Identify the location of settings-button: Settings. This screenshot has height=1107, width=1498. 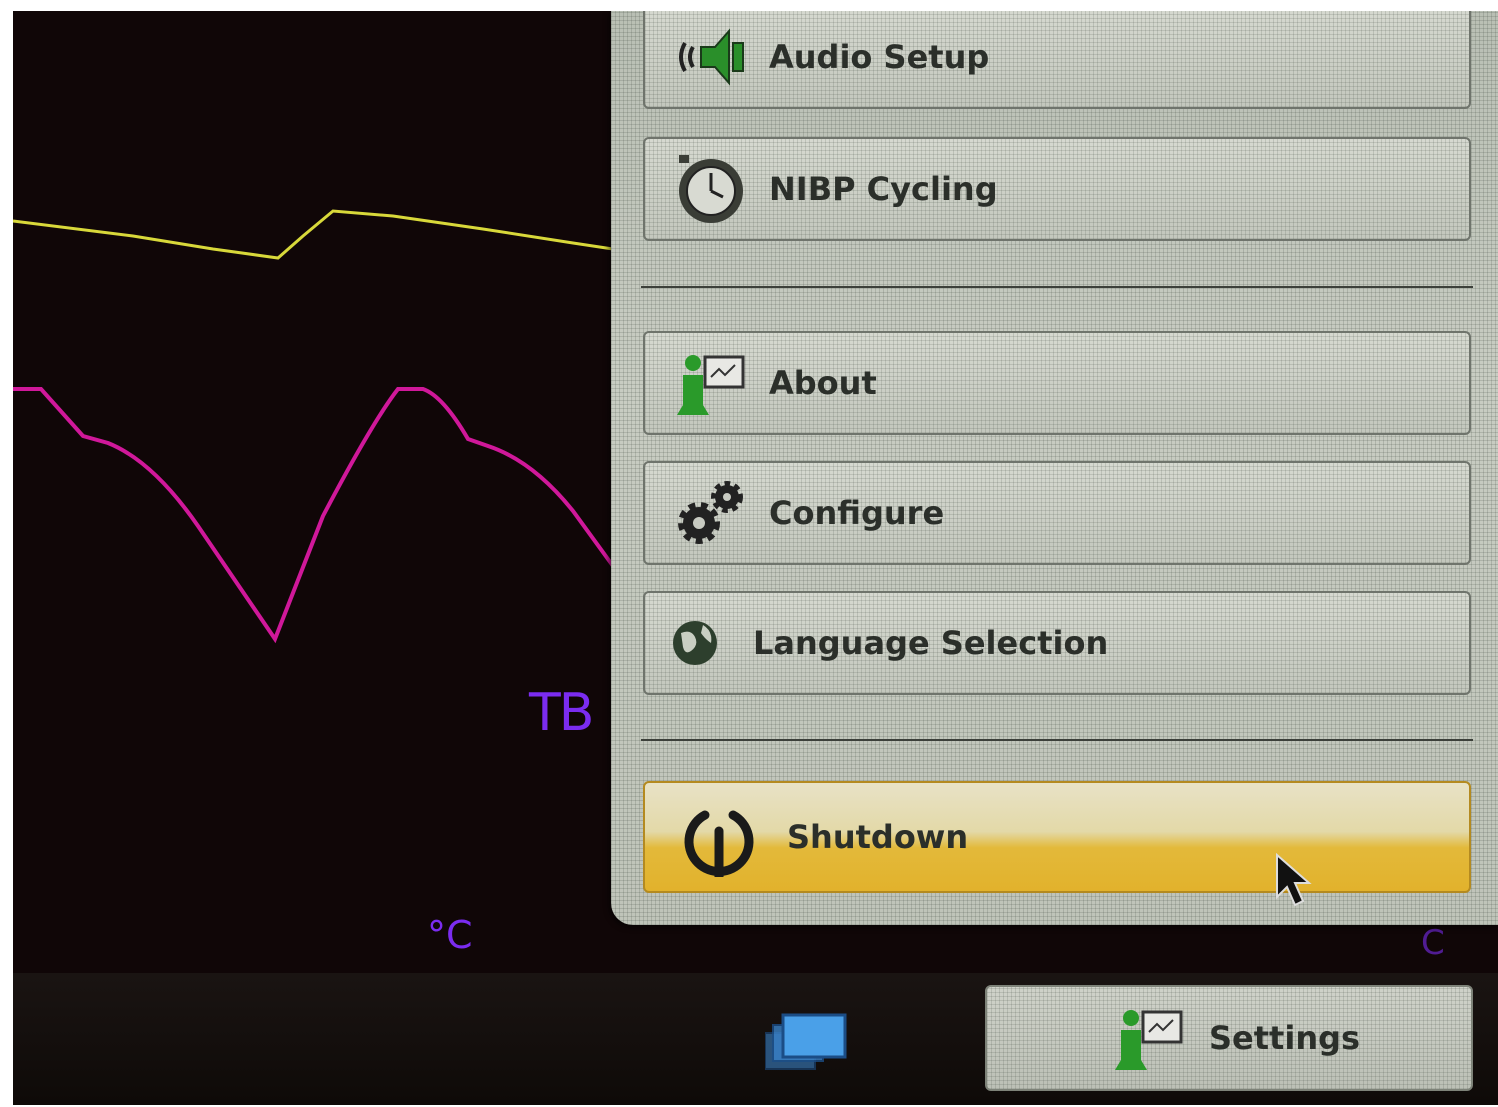
(1229, 1038).